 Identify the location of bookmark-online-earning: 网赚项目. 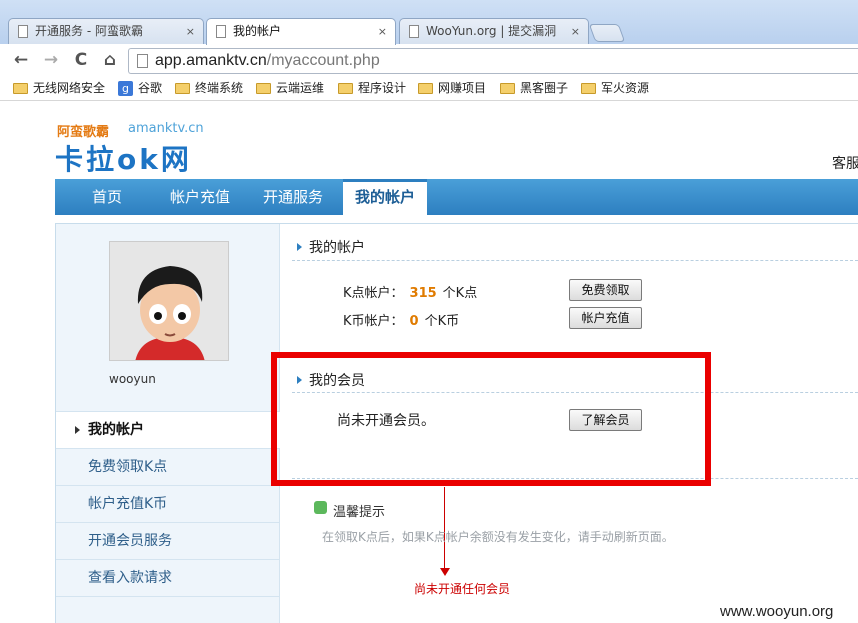
(452, 88).